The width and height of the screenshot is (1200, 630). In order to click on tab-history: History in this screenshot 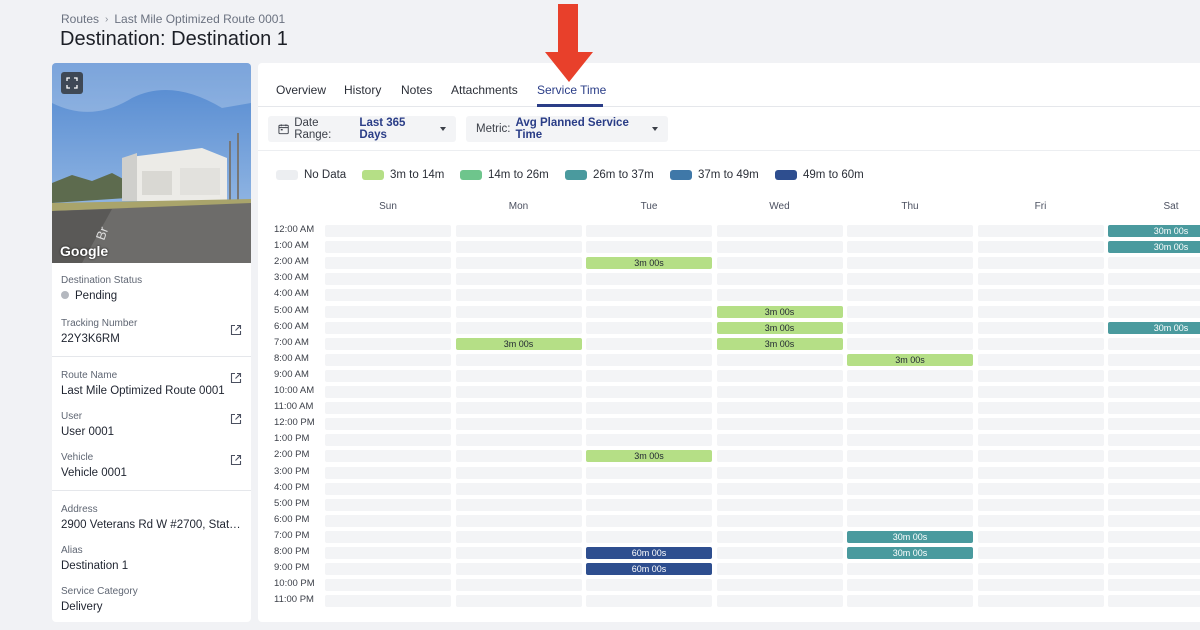, I will do `click(362, 90)`.